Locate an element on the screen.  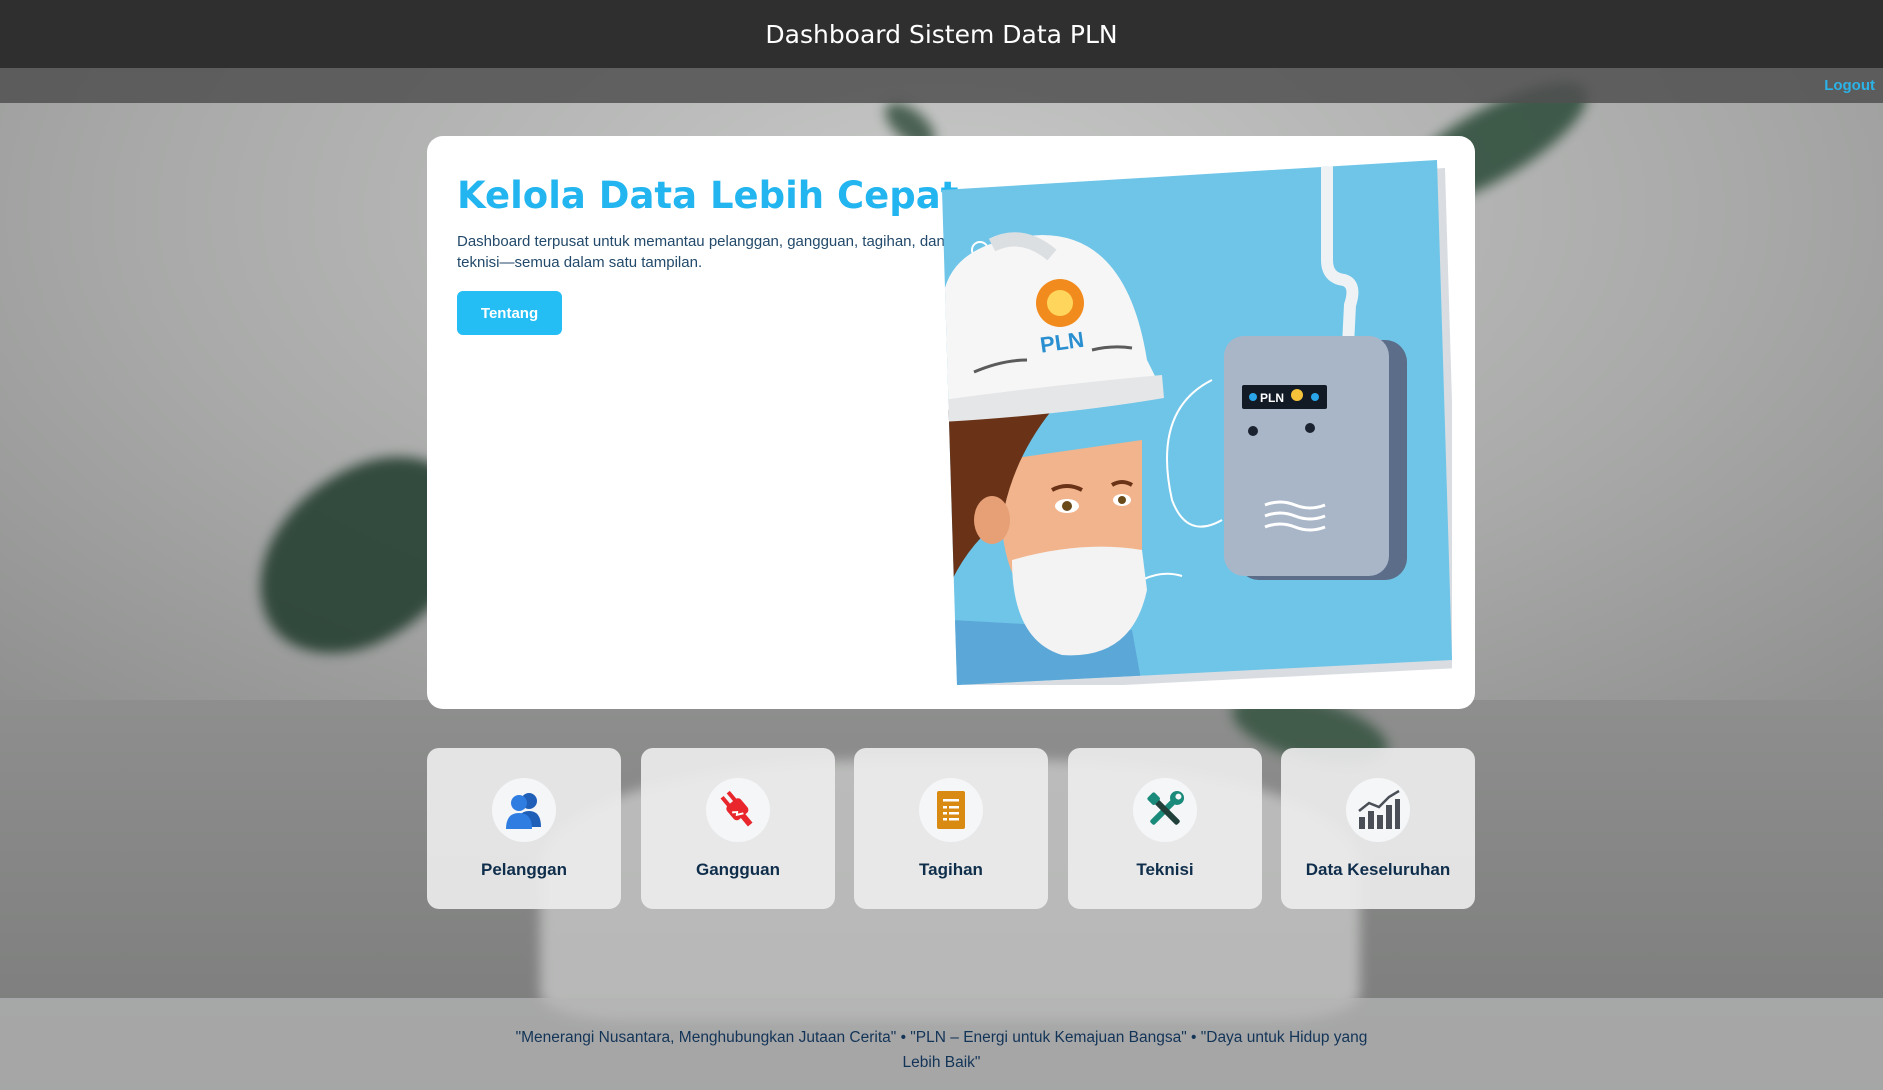
invoice-icon is located at coordinates (951, 810).